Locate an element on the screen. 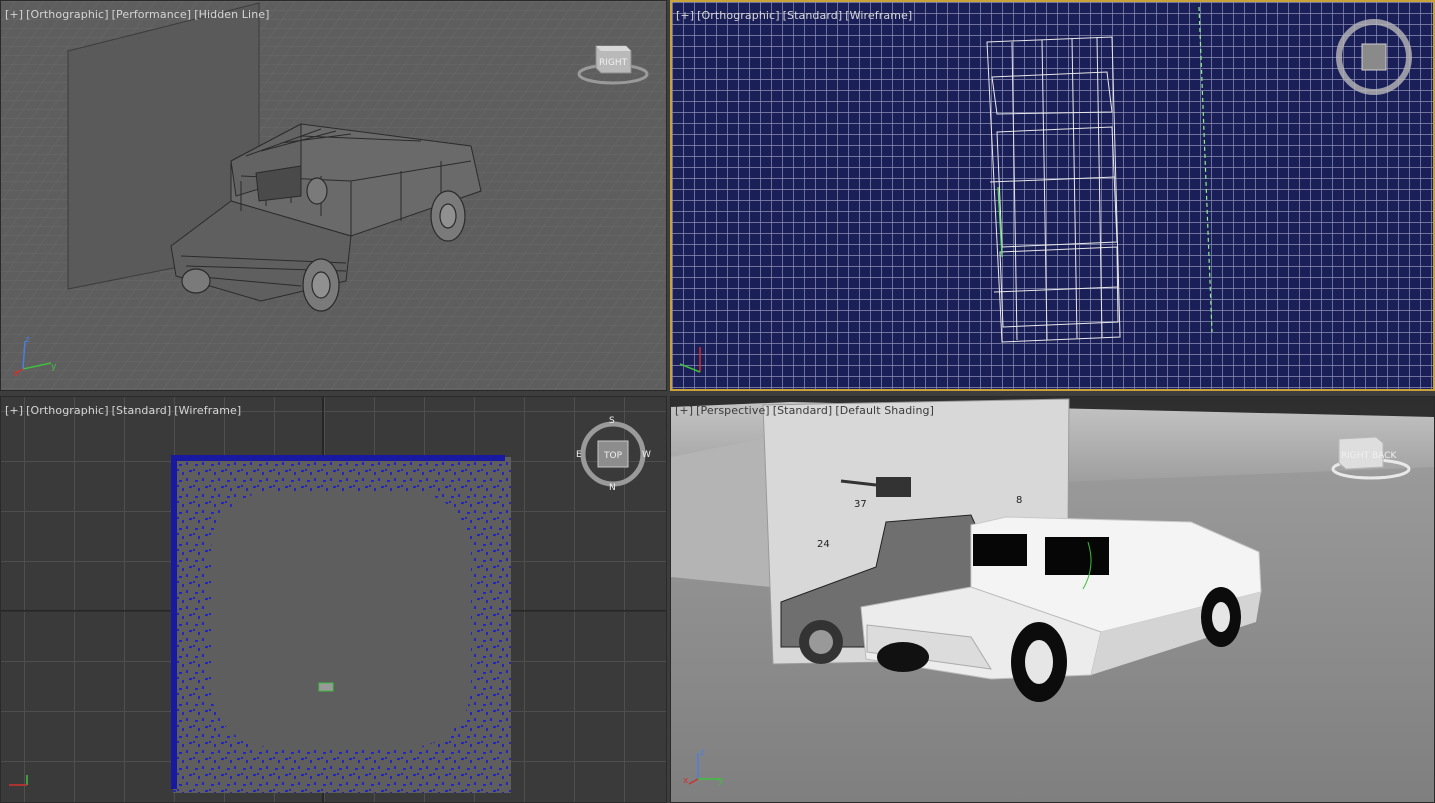  windshield-right is located at coordinates (1077, 556).